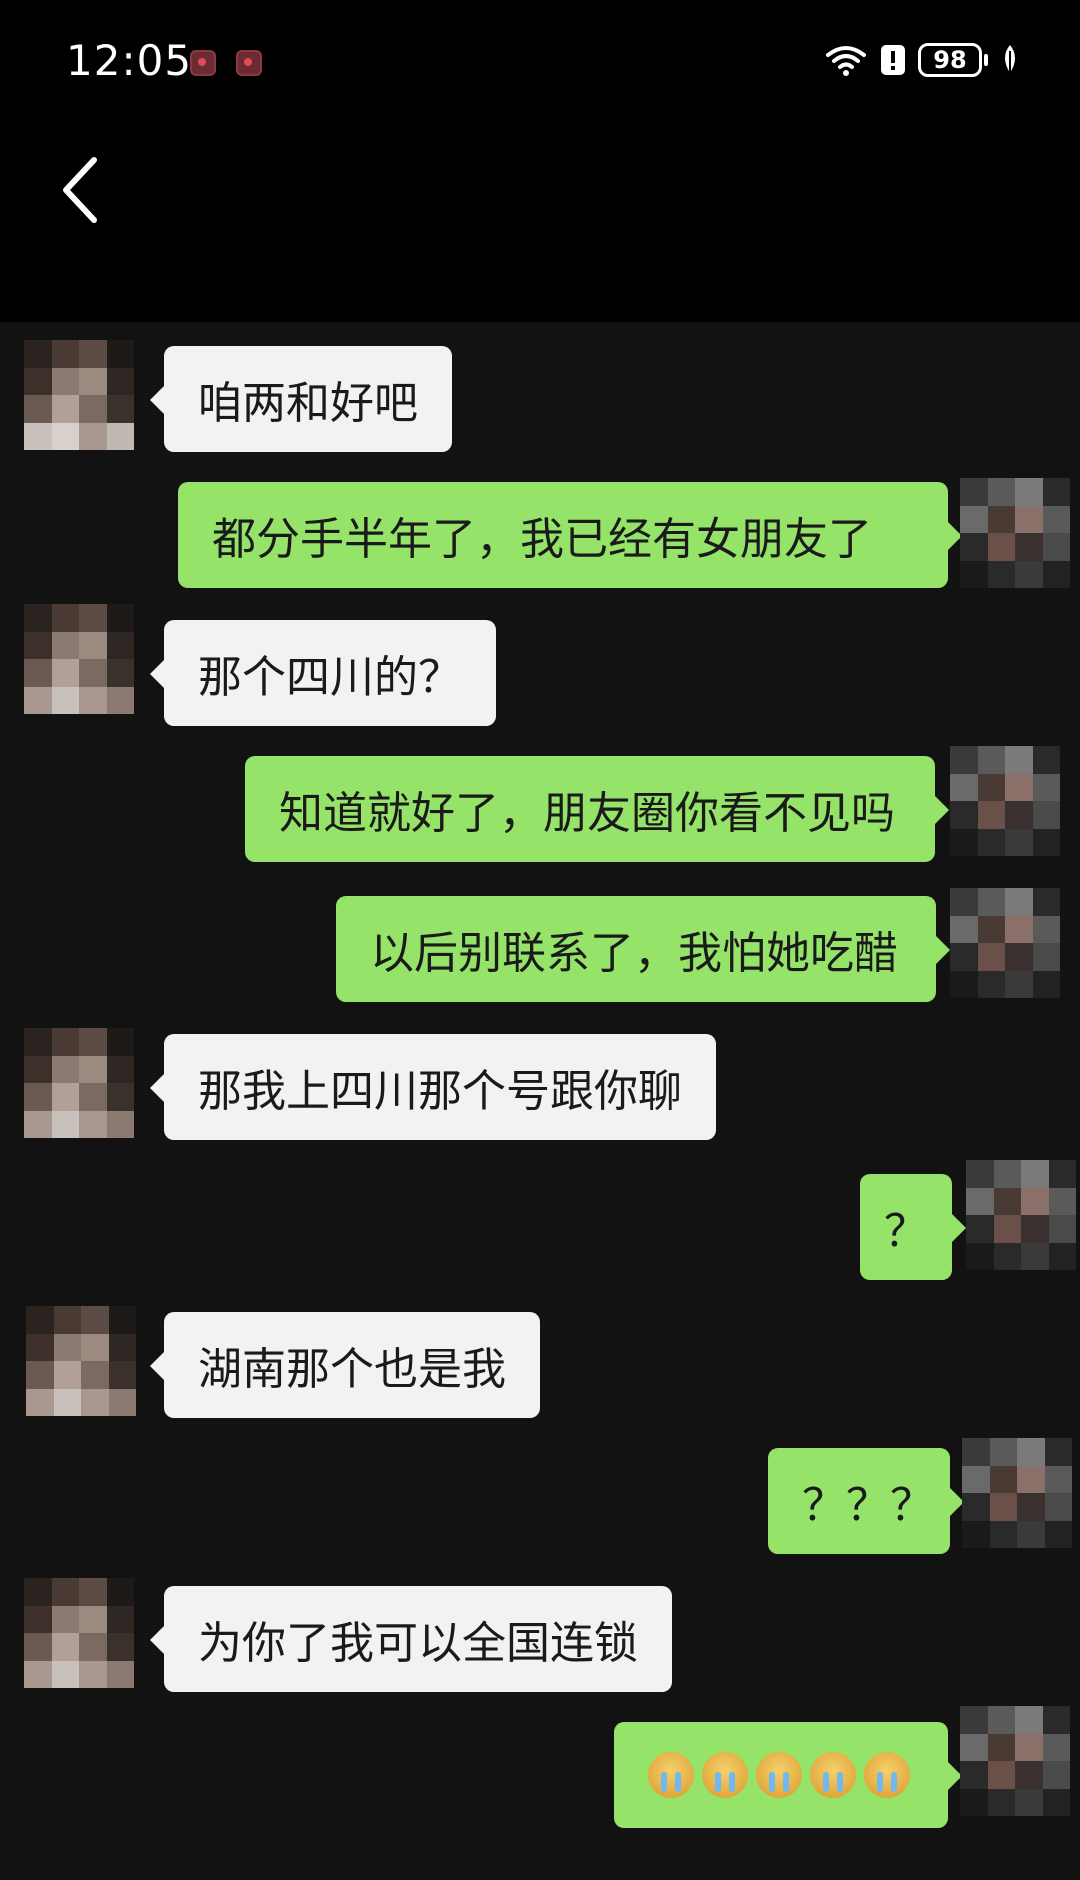  I want to click on message-text: ？, so click(906, 1231).